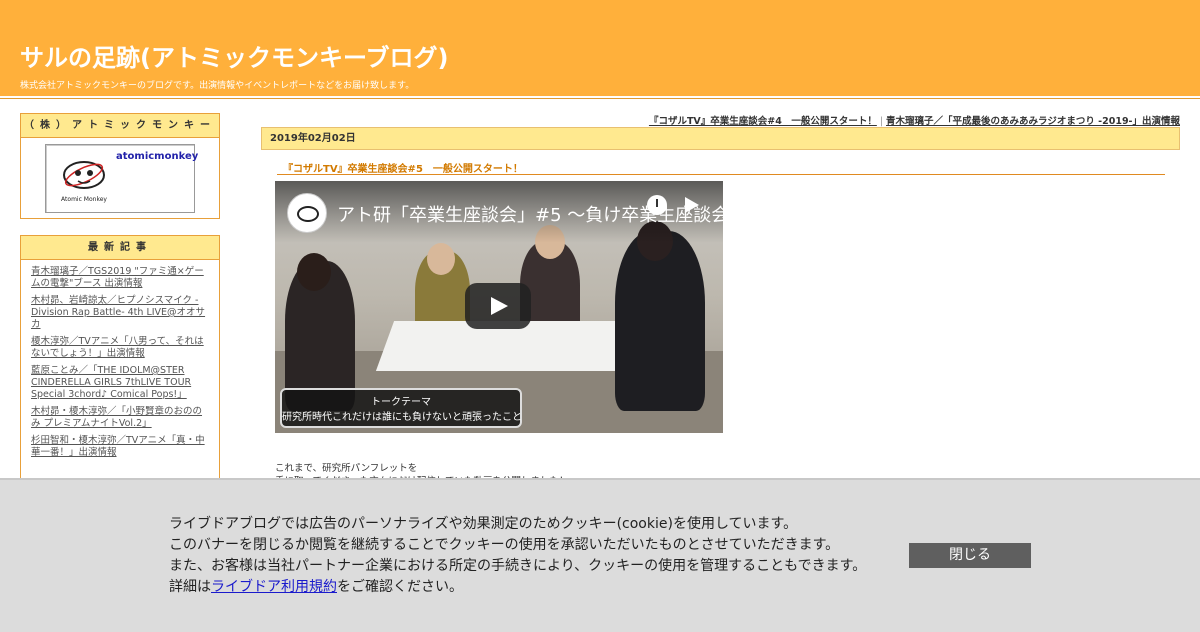 The height and width of the screenshot is (632, 1200). Describe the element at coordinates (190, 587) in the screenshot. I see `cookie-details-prefix: 詳細は` at that location.